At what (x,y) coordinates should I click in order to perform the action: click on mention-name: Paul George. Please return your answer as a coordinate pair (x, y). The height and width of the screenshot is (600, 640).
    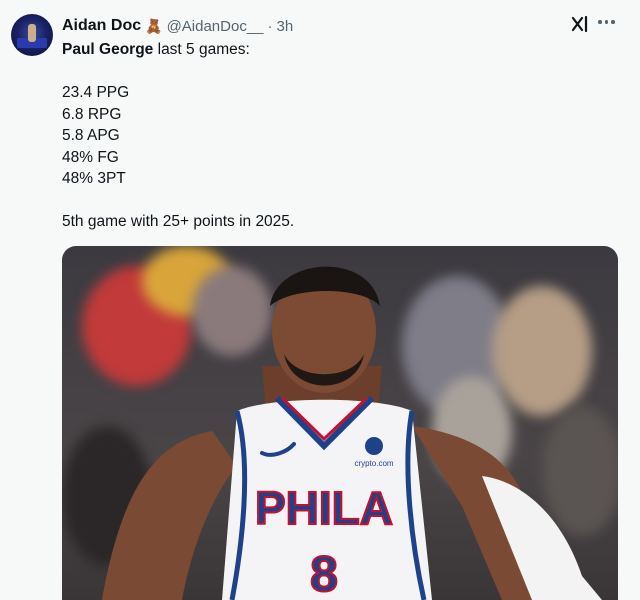
    Looking at the image, I should click on (108, 49).